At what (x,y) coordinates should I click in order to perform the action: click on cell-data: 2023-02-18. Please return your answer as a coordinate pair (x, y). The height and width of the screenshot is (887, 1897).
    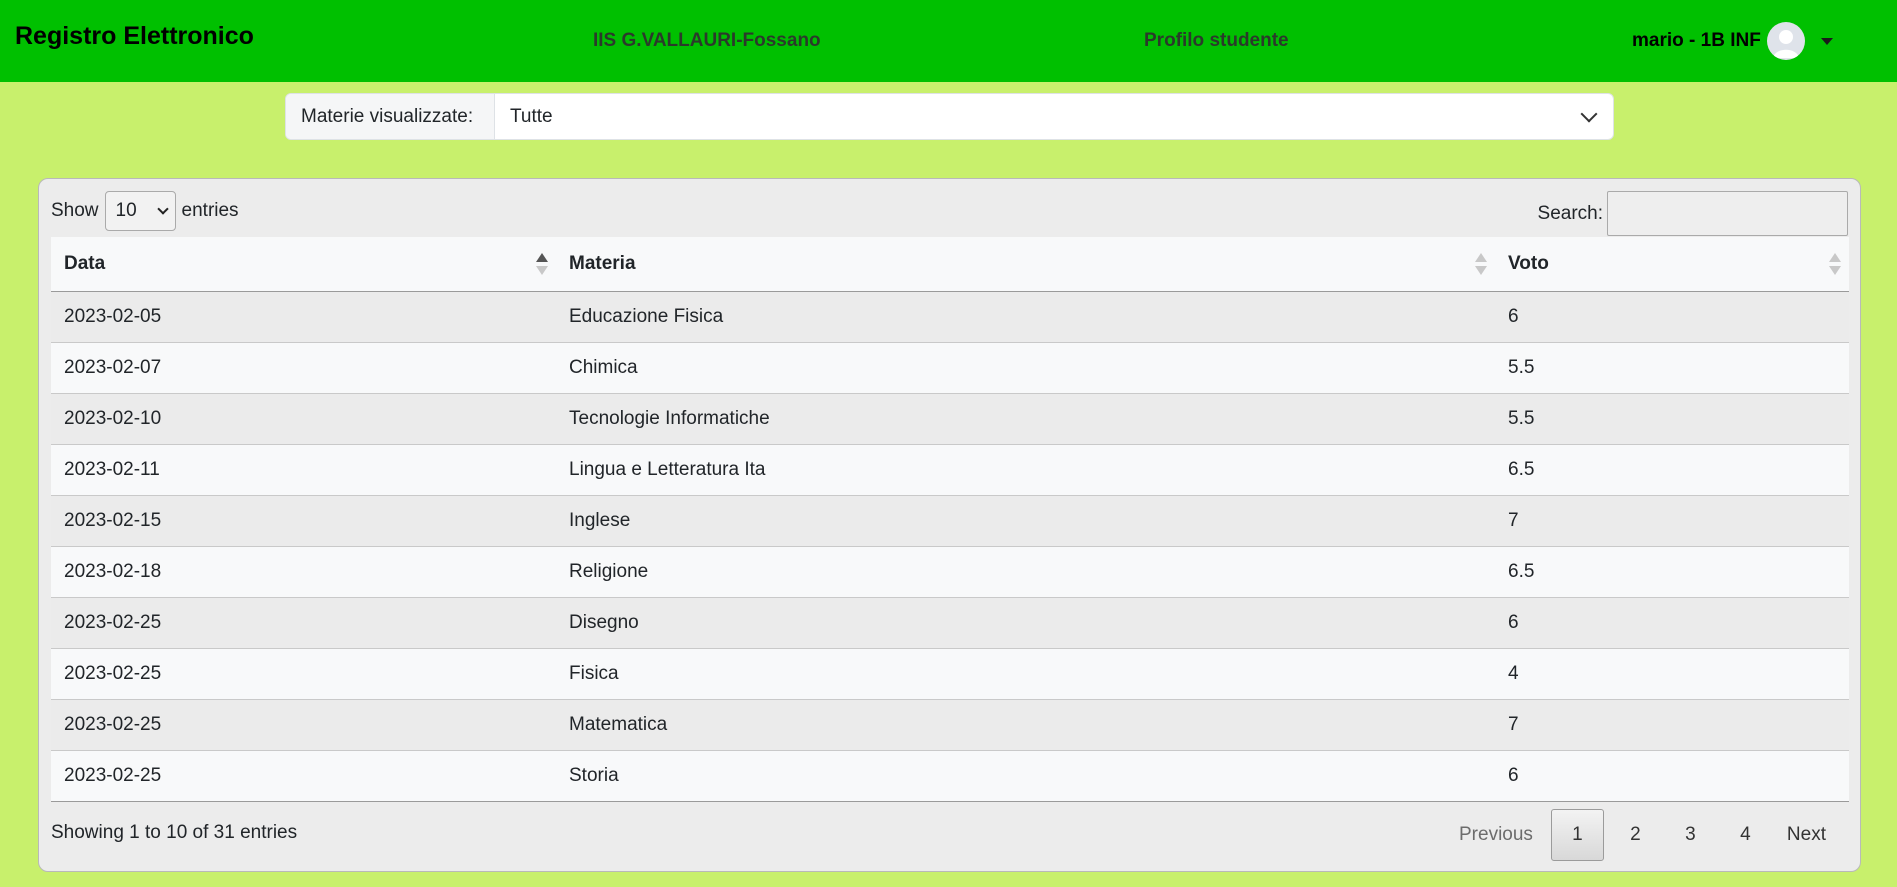
    Looking at the image, I should click on (113, 571).